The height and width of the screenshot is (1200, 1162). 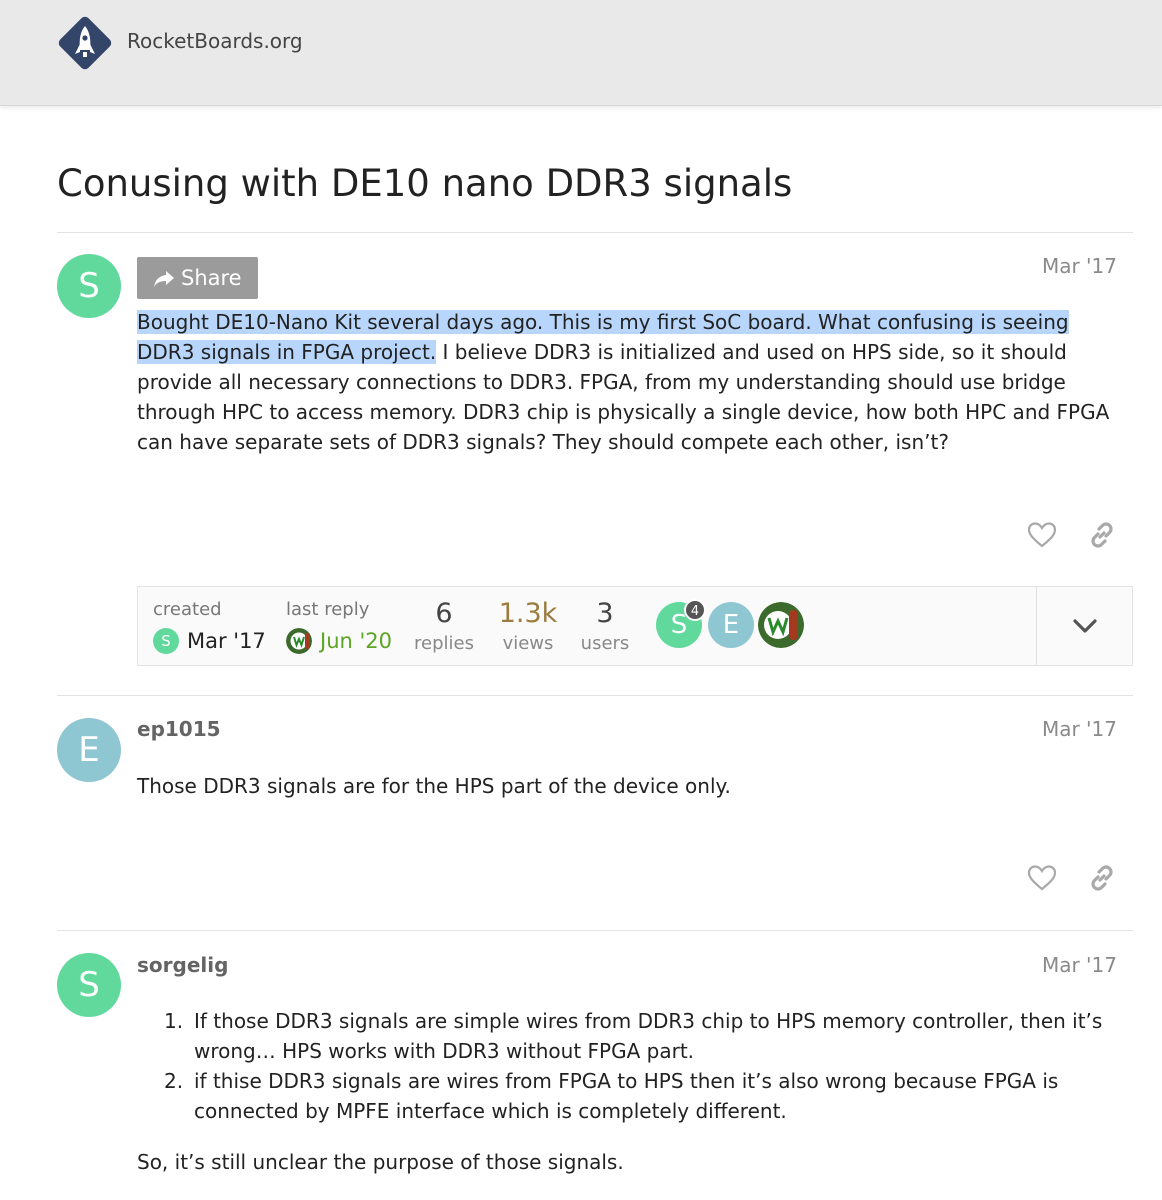 What do you see at coordinates (174, 1021) in the screenshot?
I see `list-number: 1.` at bounding box center [174, 1021].